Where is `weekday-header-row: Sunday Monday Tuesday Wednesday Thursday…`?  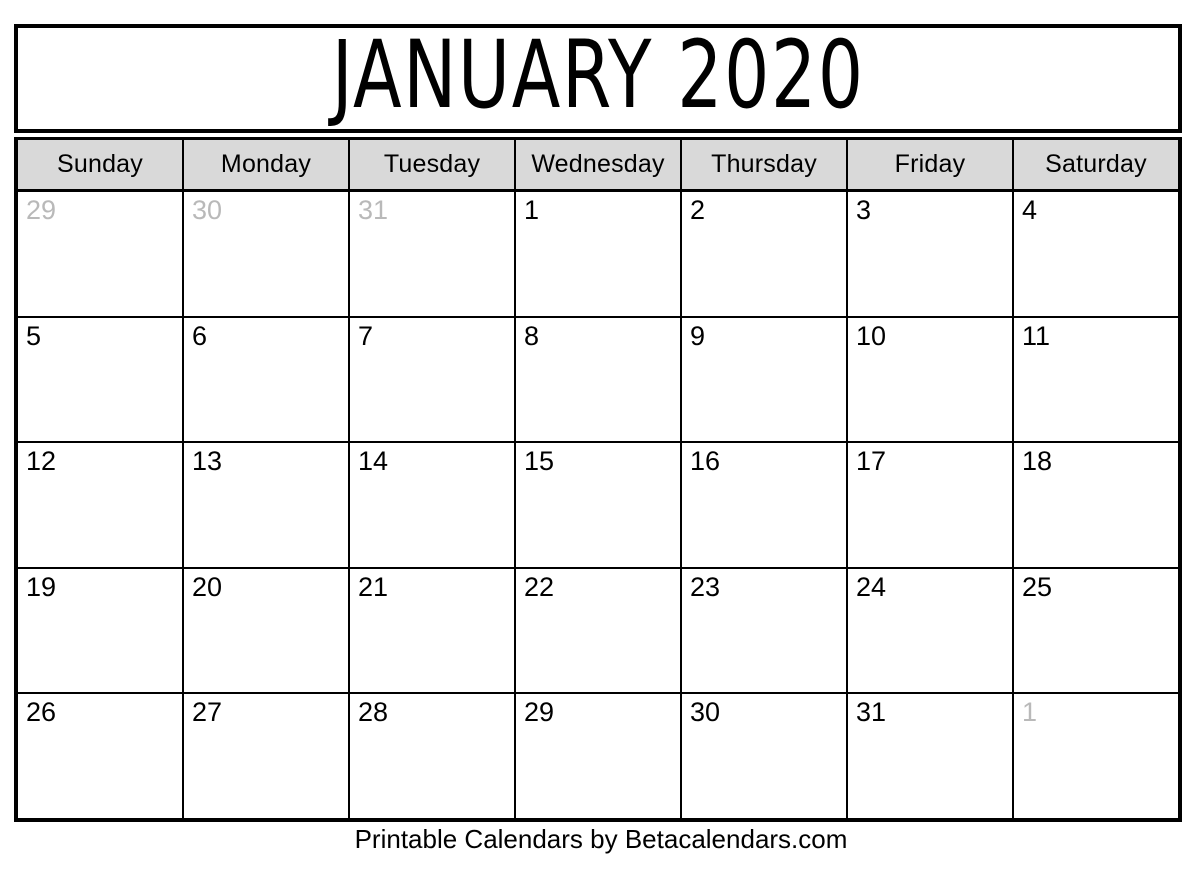 weekday-header-row: Sunday Monday Tuesday Wednesday Thursday… is located at coordinates (598, 166).